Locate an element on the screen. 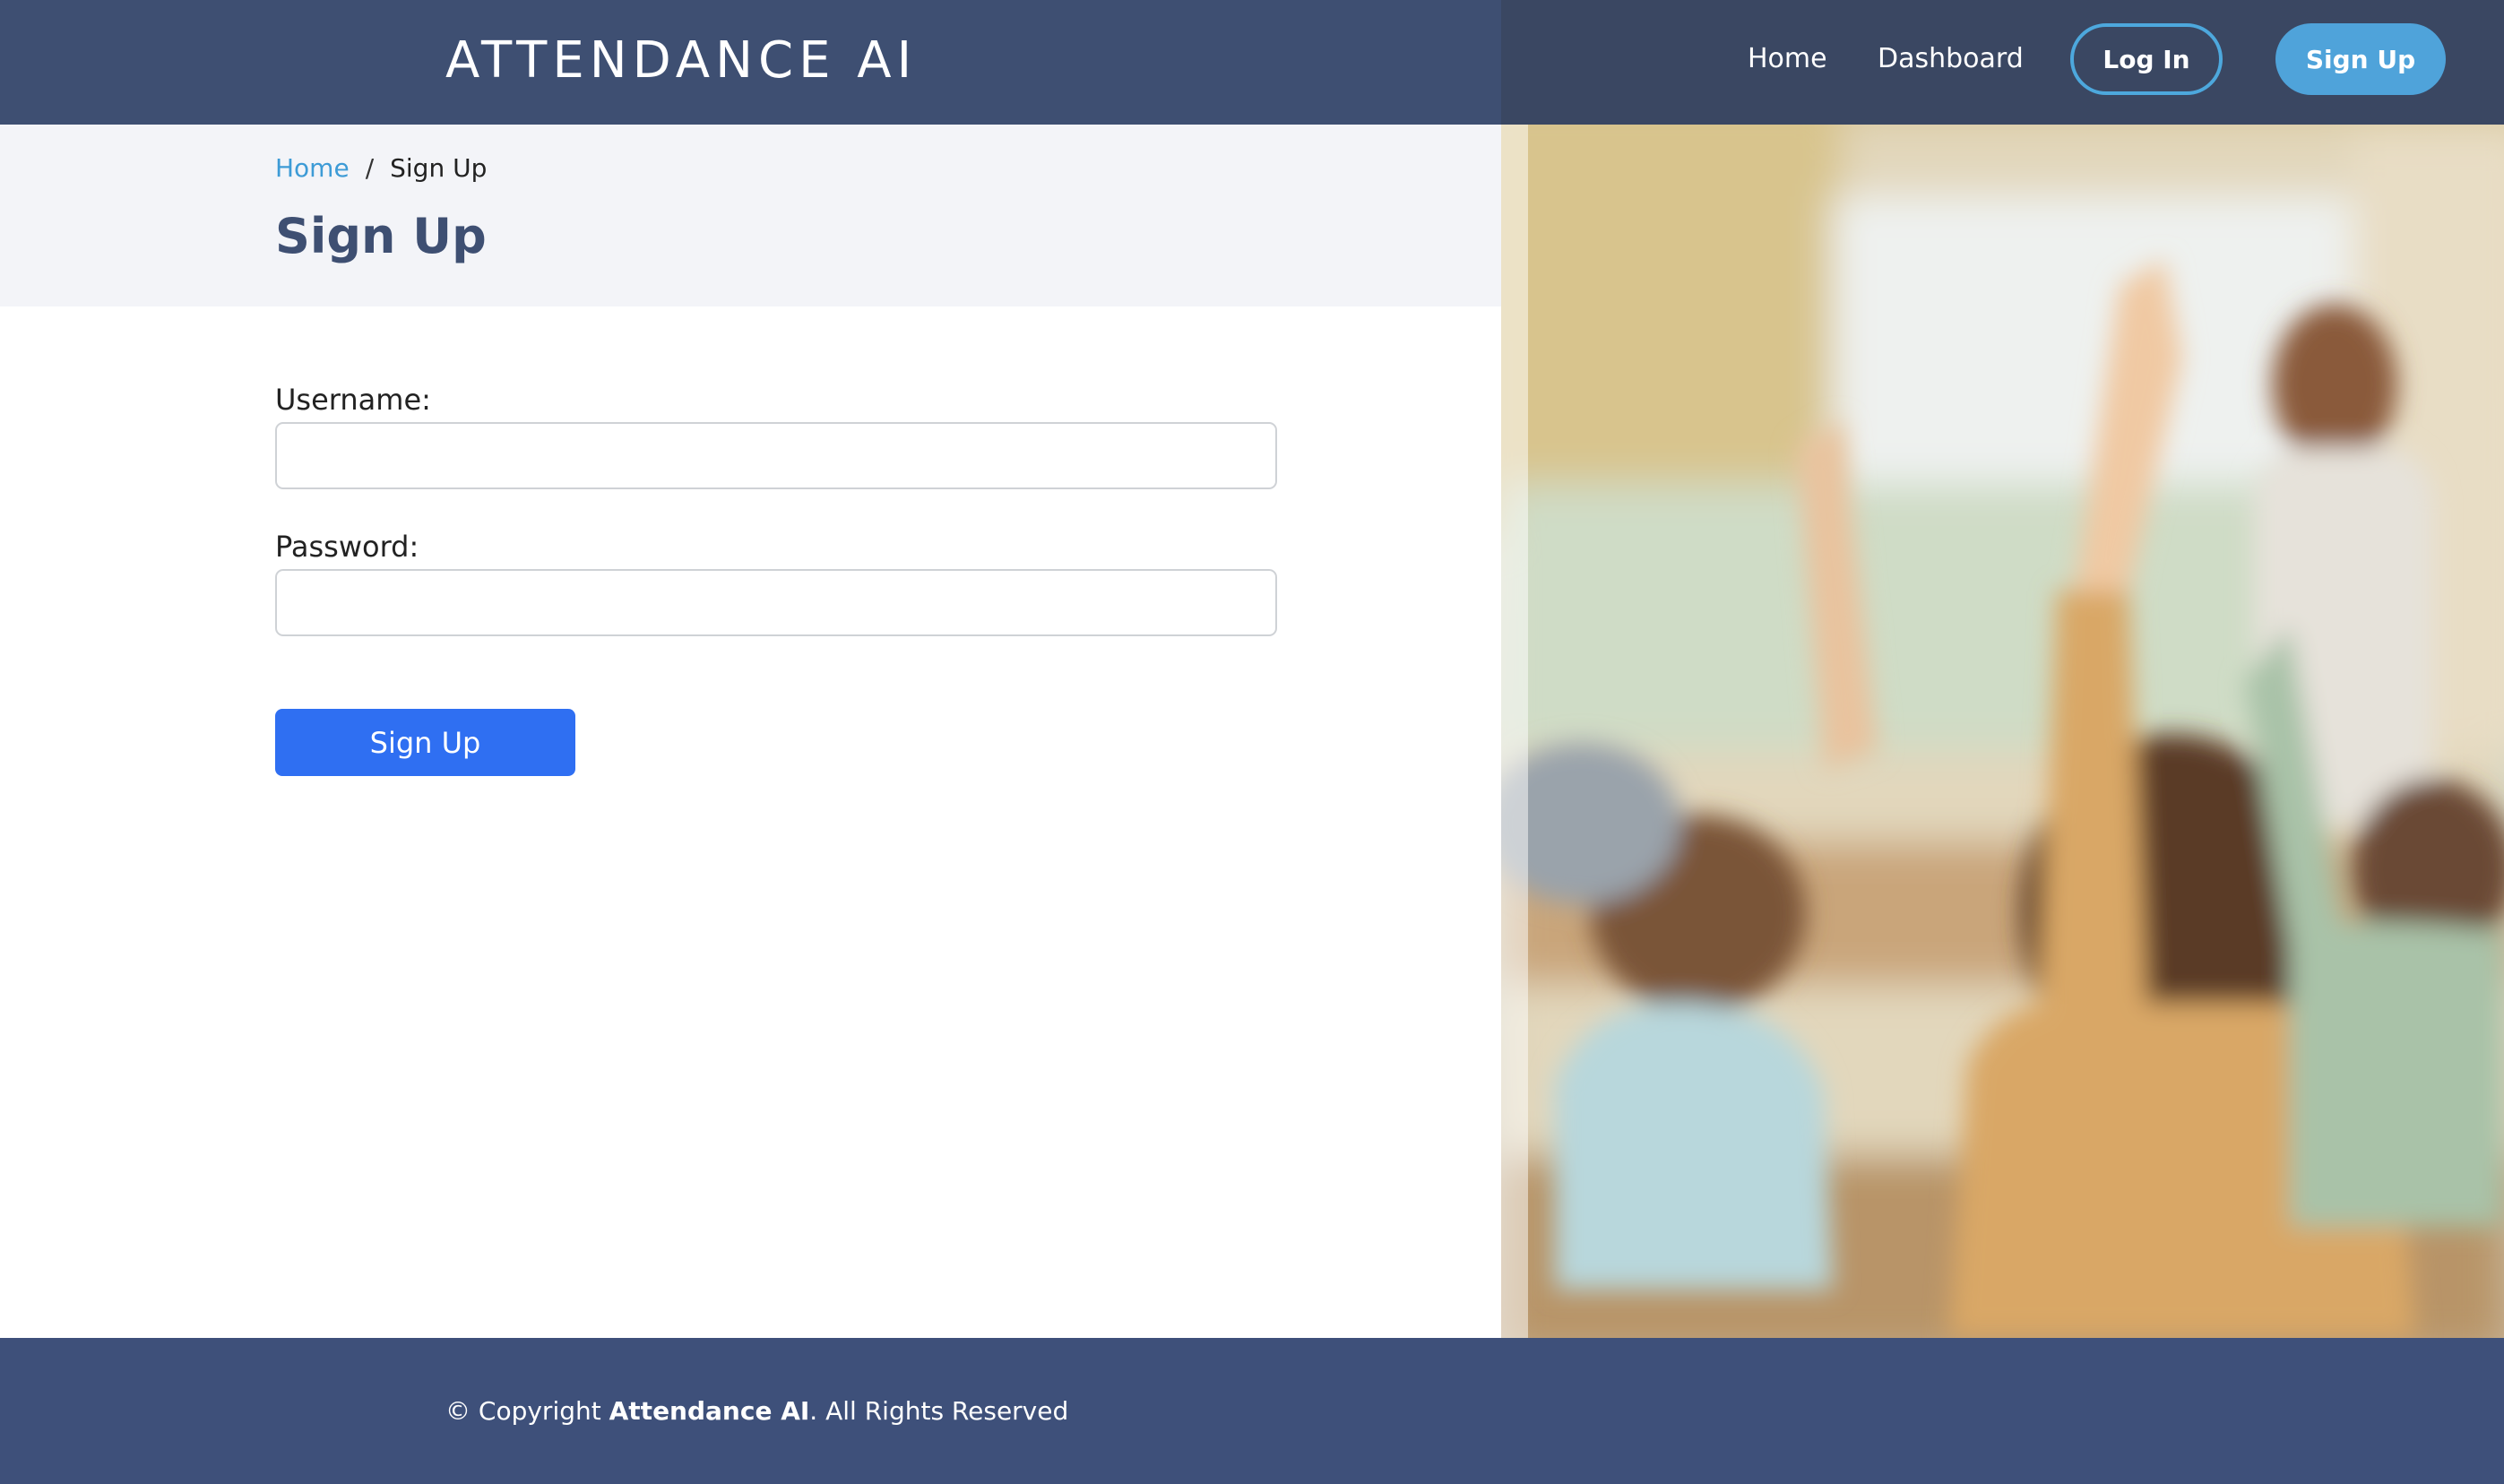  signup-submit-button: Sign Up is located at coordinates (425, 742).